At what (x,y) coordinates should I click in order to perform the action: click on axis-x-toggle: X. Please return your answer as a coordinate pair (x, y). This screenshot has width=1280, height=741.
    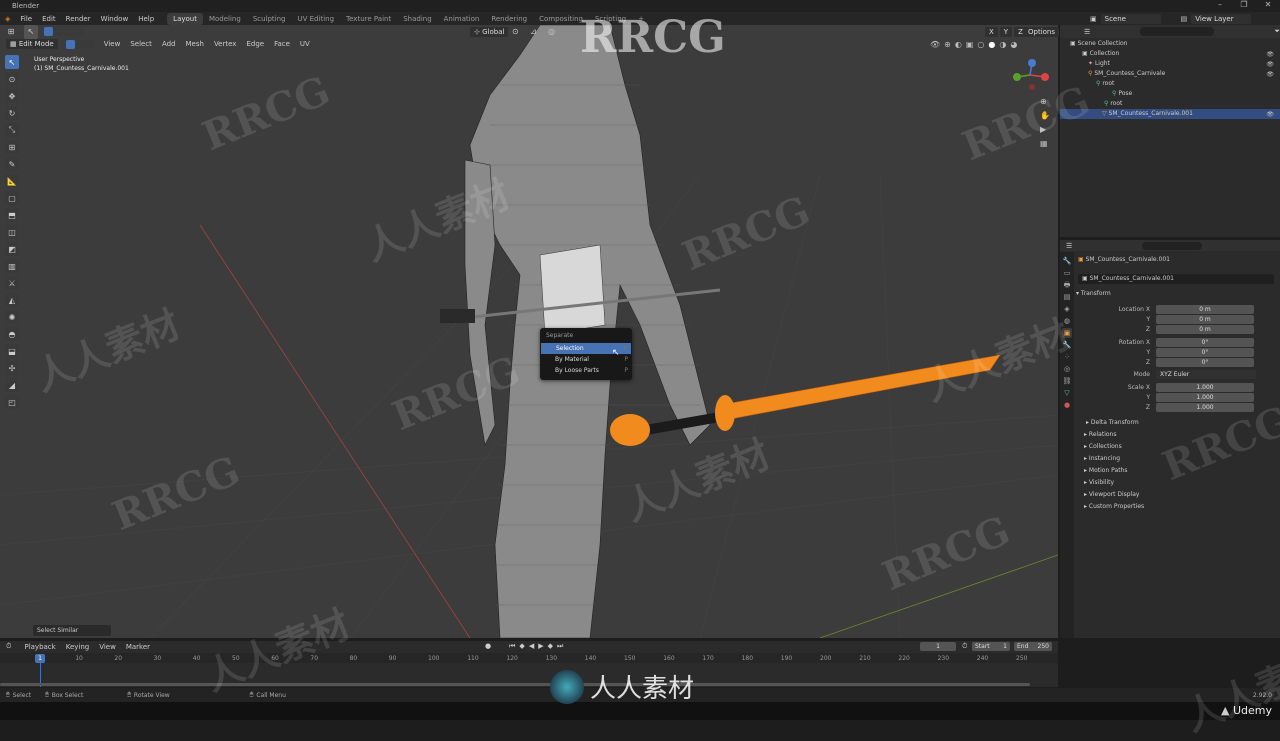
    Looking at the image, I should click on (991, 31).